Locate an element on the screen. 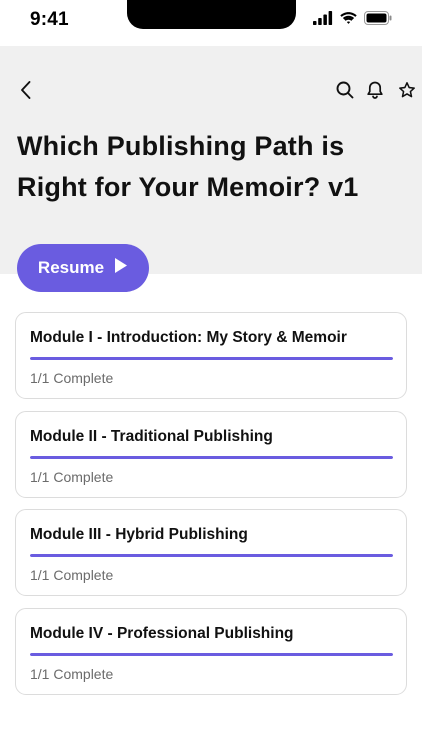 The width and height of the screenshot is (422, 750). wifi-icon is located at coordinates (348, 20).